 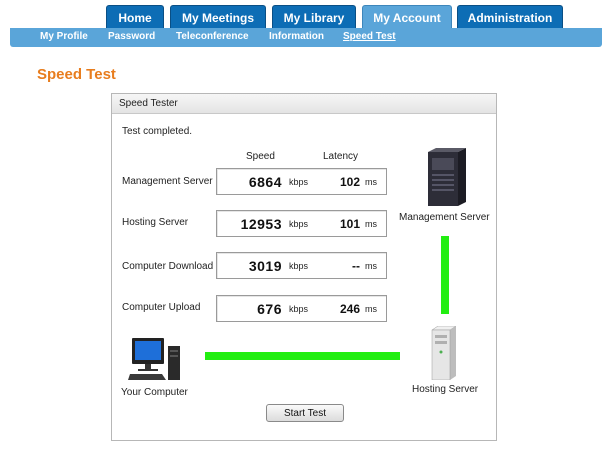 I want to click on your-computer-label: Your Computer, so click(x=154, y=392).